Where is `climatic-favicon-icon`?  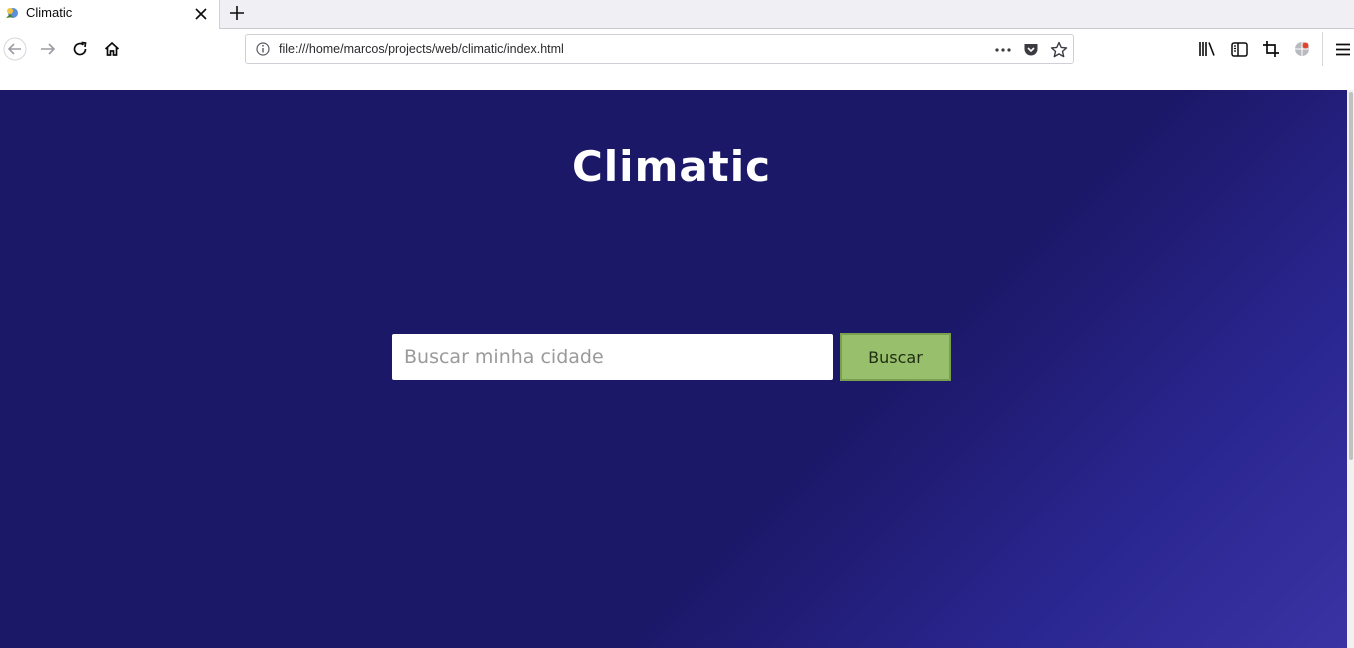 climatic-favicon-icon is located at coordinates (12, 13).